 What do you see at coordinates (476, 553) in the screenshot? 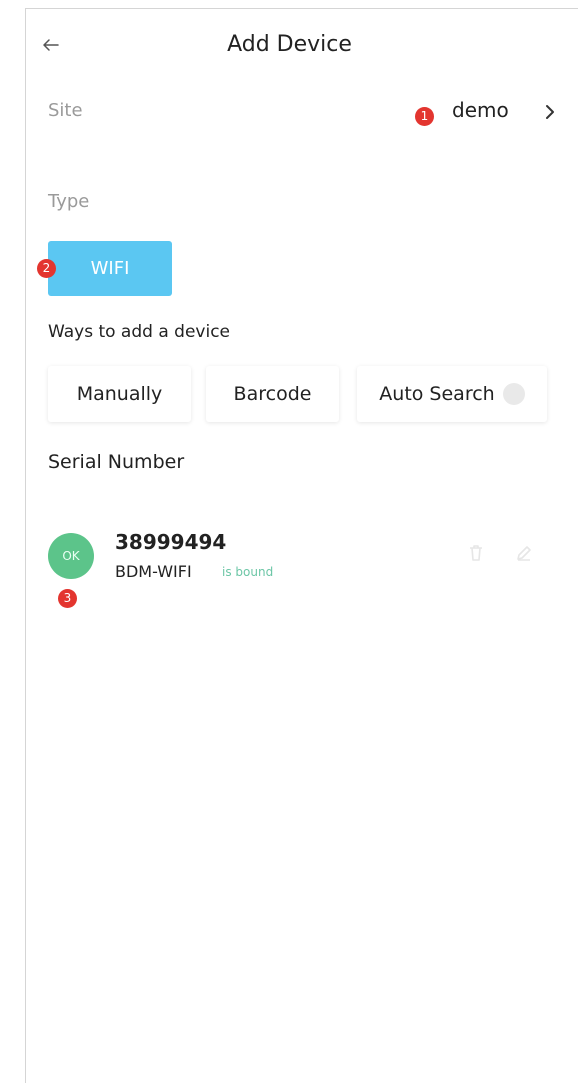
I see `trash-icon` at bounding box center [476, 553].